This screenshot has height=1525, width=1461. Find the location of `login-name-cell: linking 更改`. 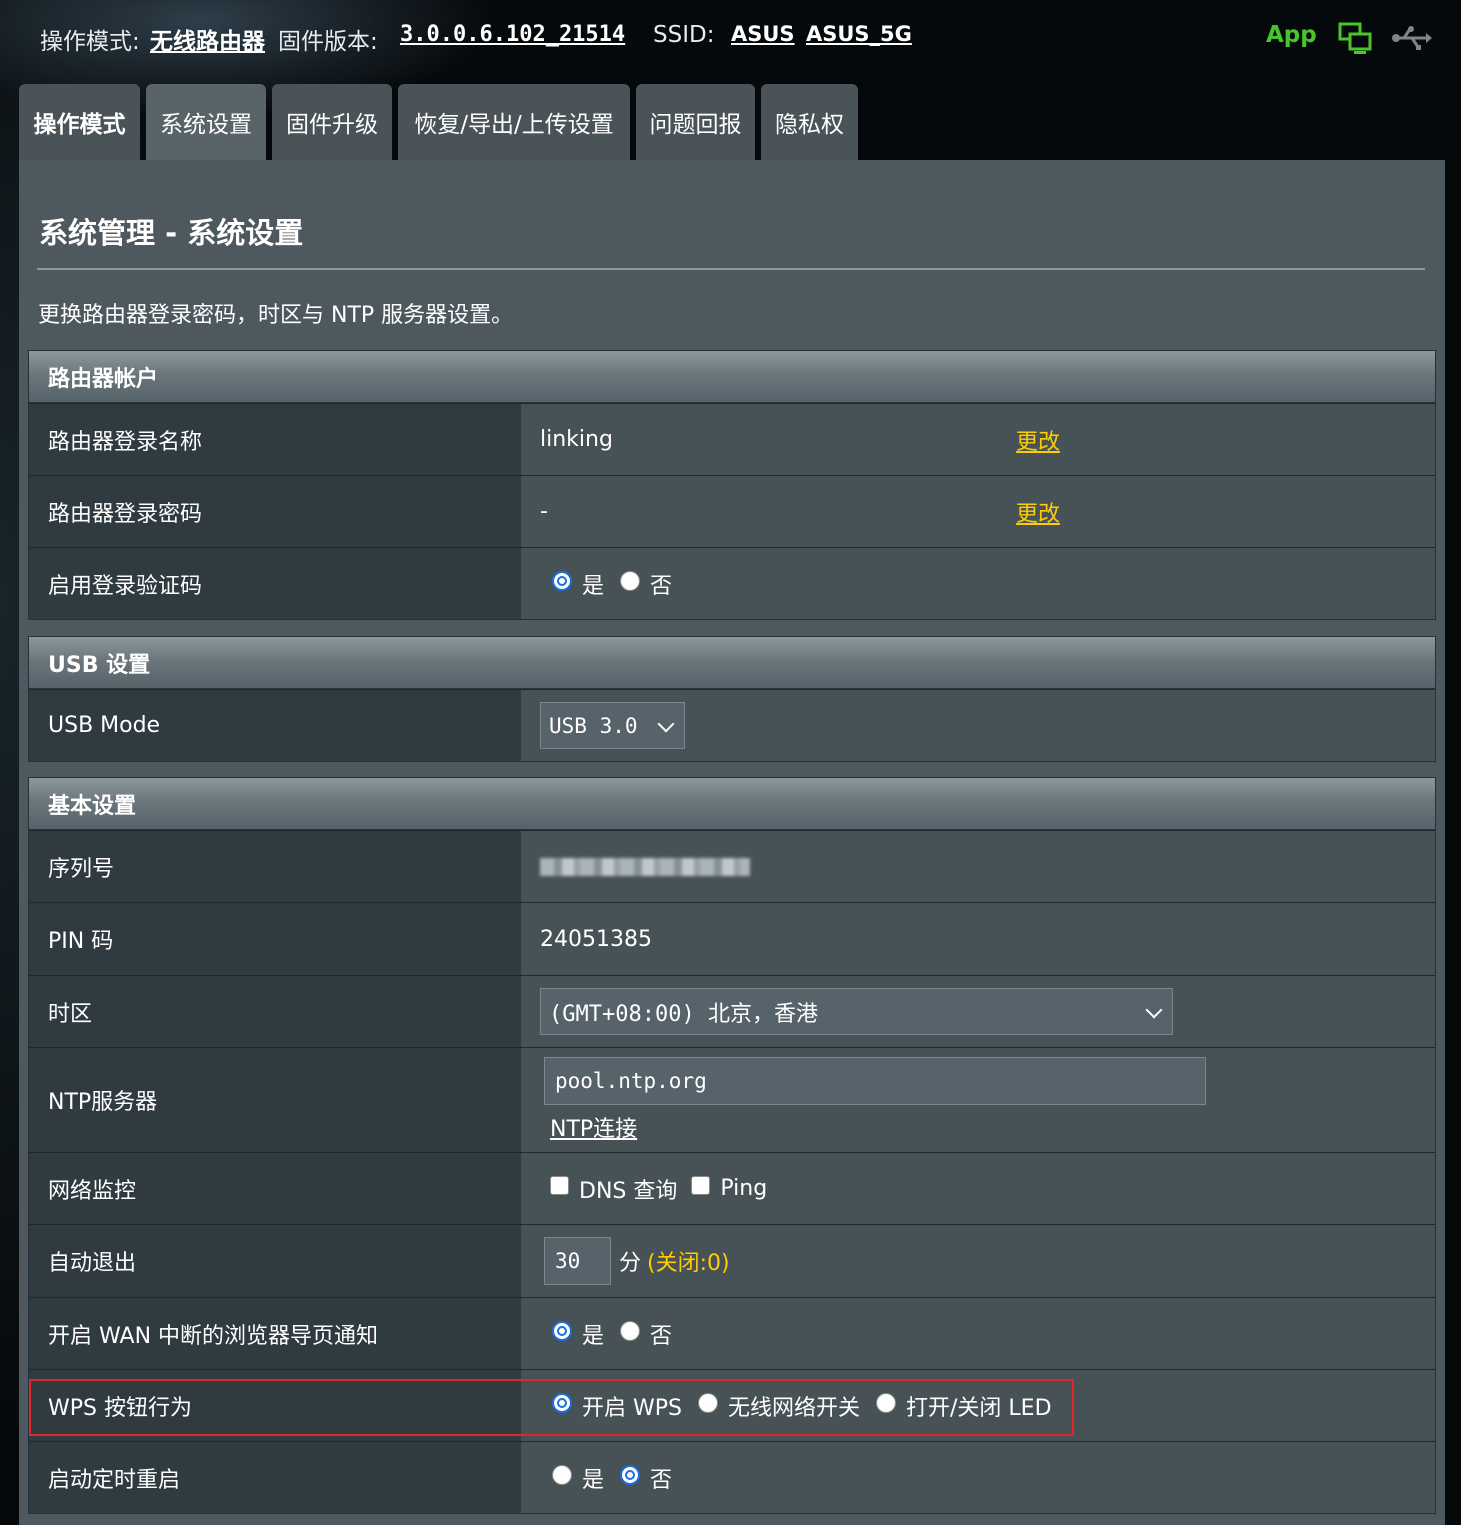

login-name-cell: linking 更改 is located at coordinates (978, 439).